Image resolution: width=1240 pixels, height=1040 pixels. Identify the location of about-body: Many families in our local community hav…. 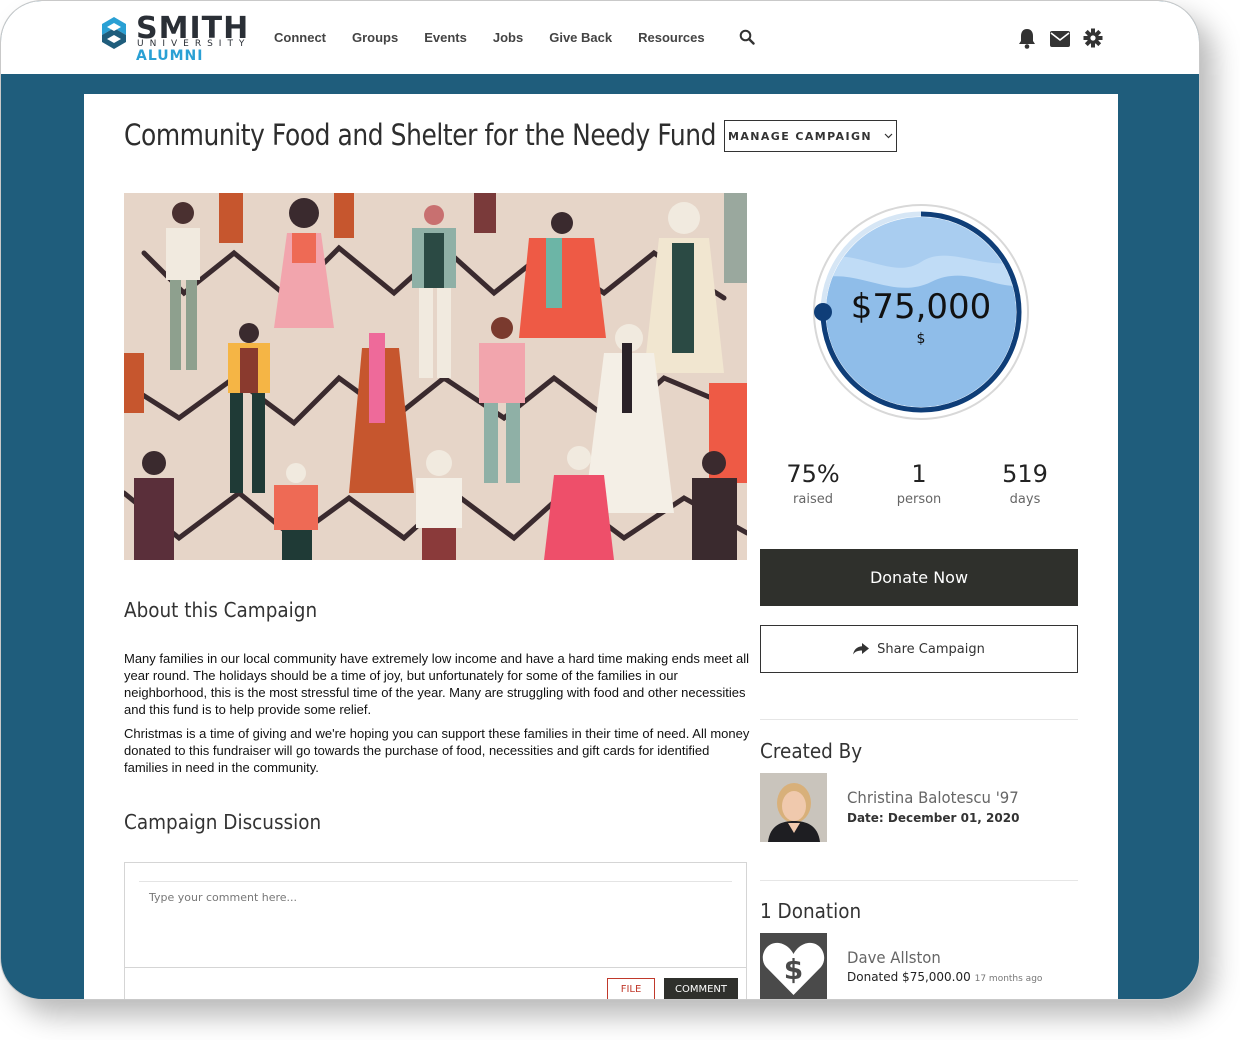
(437, 716).